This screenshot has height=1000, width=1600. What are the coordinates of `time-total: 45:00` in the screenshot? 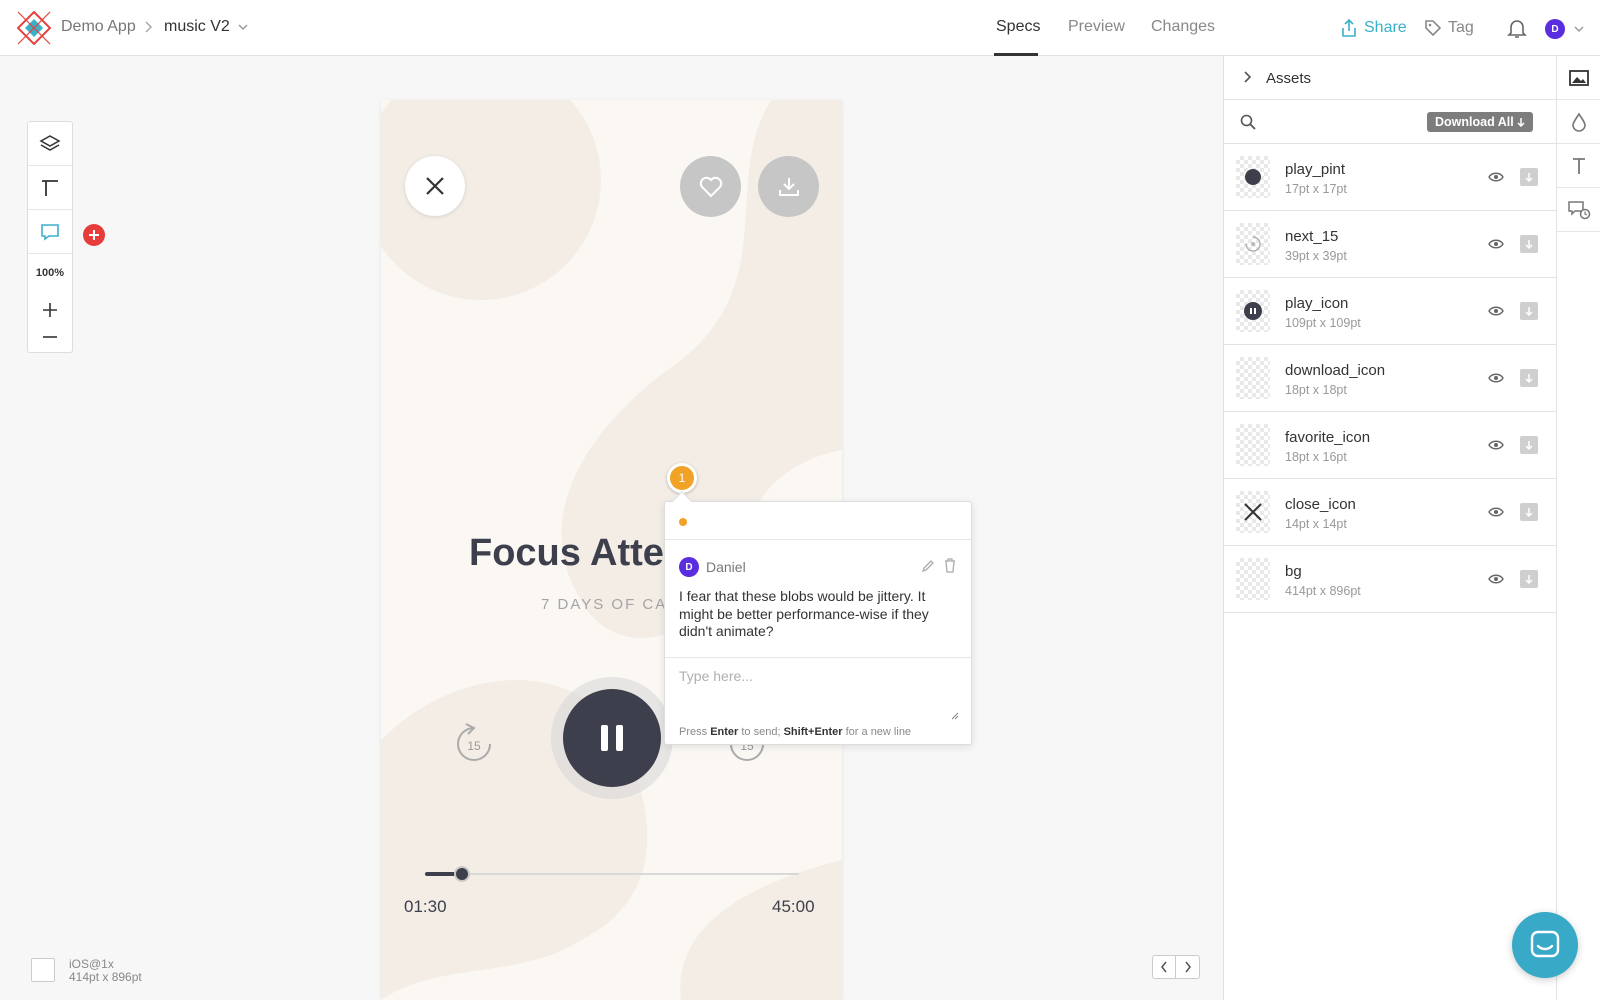 It's located at (793, 906).